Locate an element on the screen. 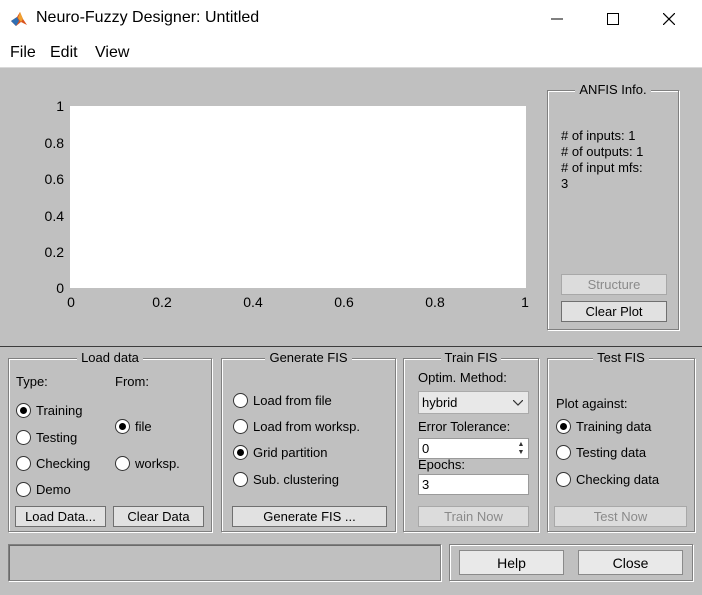  radio-checking: Checking is located at coordinates (53, 463).